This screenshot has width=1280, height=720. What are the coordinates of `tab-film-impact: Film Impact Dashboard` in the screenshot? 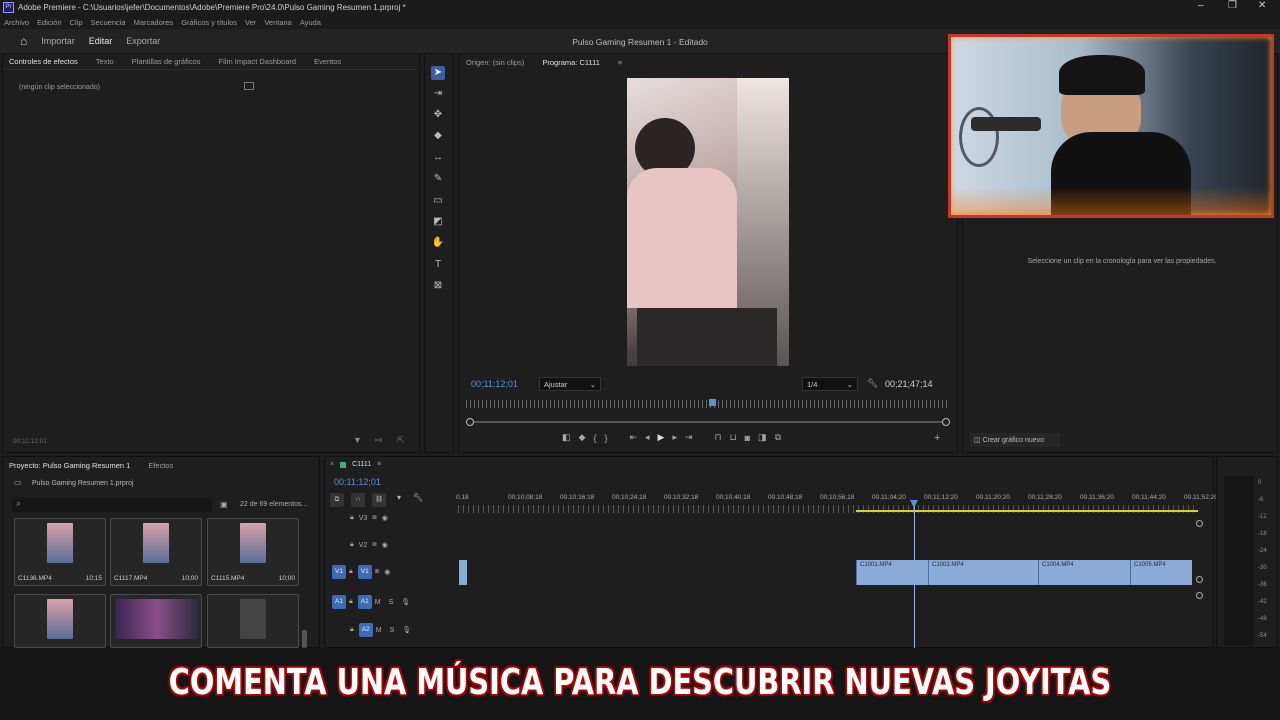 It's located at (258, 61).